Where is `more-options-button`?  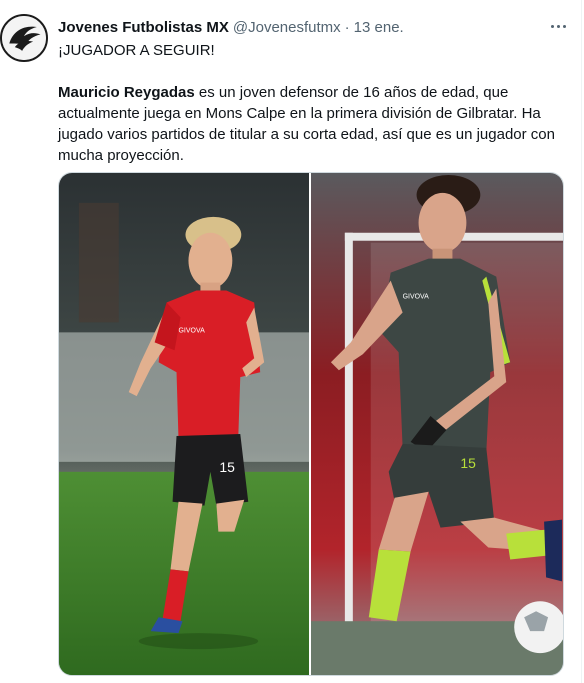 more-options-button is located at coordinates (558, 26).